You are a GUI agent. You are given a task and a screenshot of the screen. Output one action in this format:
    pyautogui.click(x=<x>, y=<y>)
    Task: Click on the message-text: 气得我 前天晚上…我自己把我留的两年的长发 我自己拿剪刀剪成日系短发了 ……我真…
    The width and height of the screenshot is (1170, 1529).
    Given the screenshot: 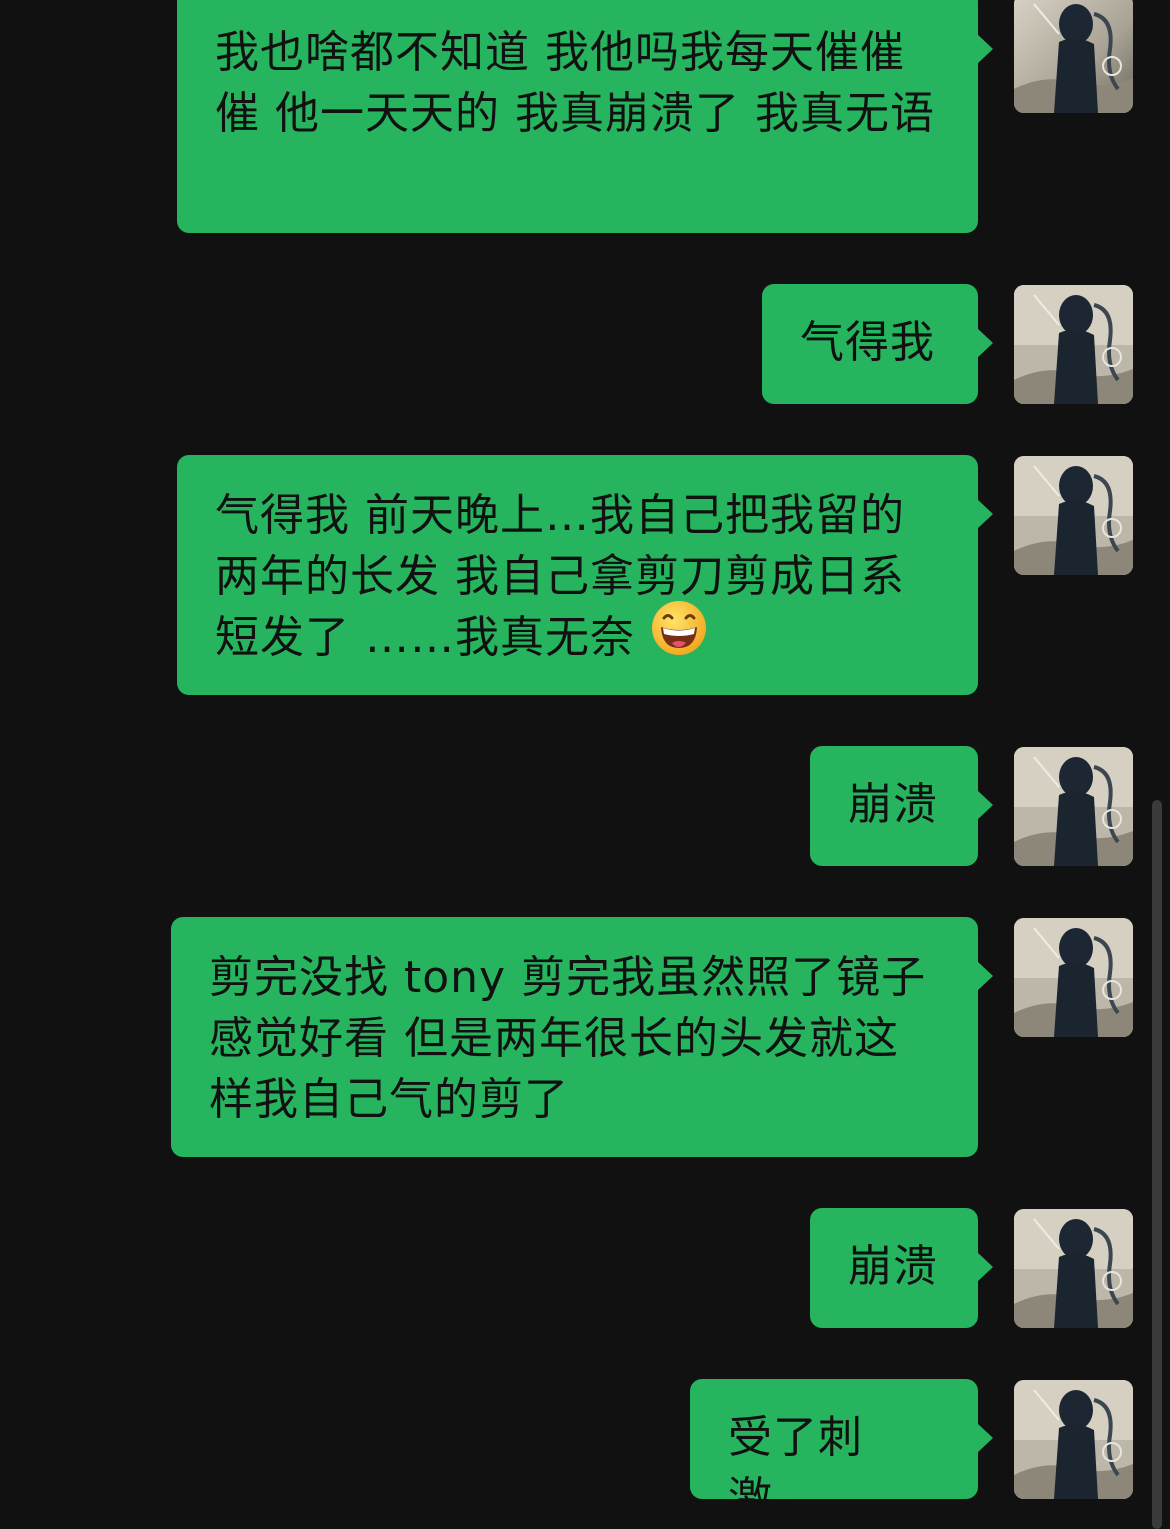 What is the action you would take?
    pyautogui.click(x=560, y=576)
    